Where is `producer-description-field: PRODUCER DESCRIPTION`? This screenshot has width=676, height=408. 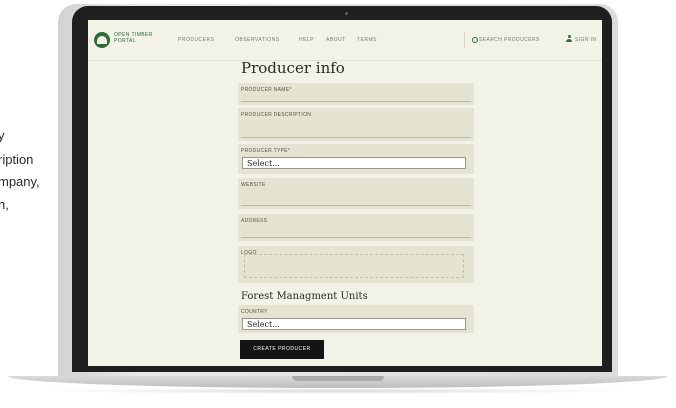
producer-description-field: PRODUCER DESCRIPTION is located at coordinates (356, 124).